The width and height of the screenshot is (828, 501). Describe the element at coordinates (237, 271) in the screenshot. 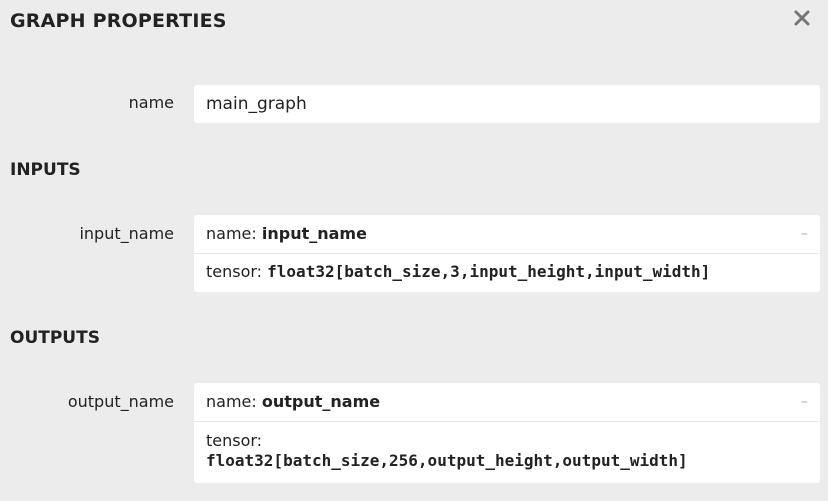

I see `input-tensor-key: tensor:` at that location.